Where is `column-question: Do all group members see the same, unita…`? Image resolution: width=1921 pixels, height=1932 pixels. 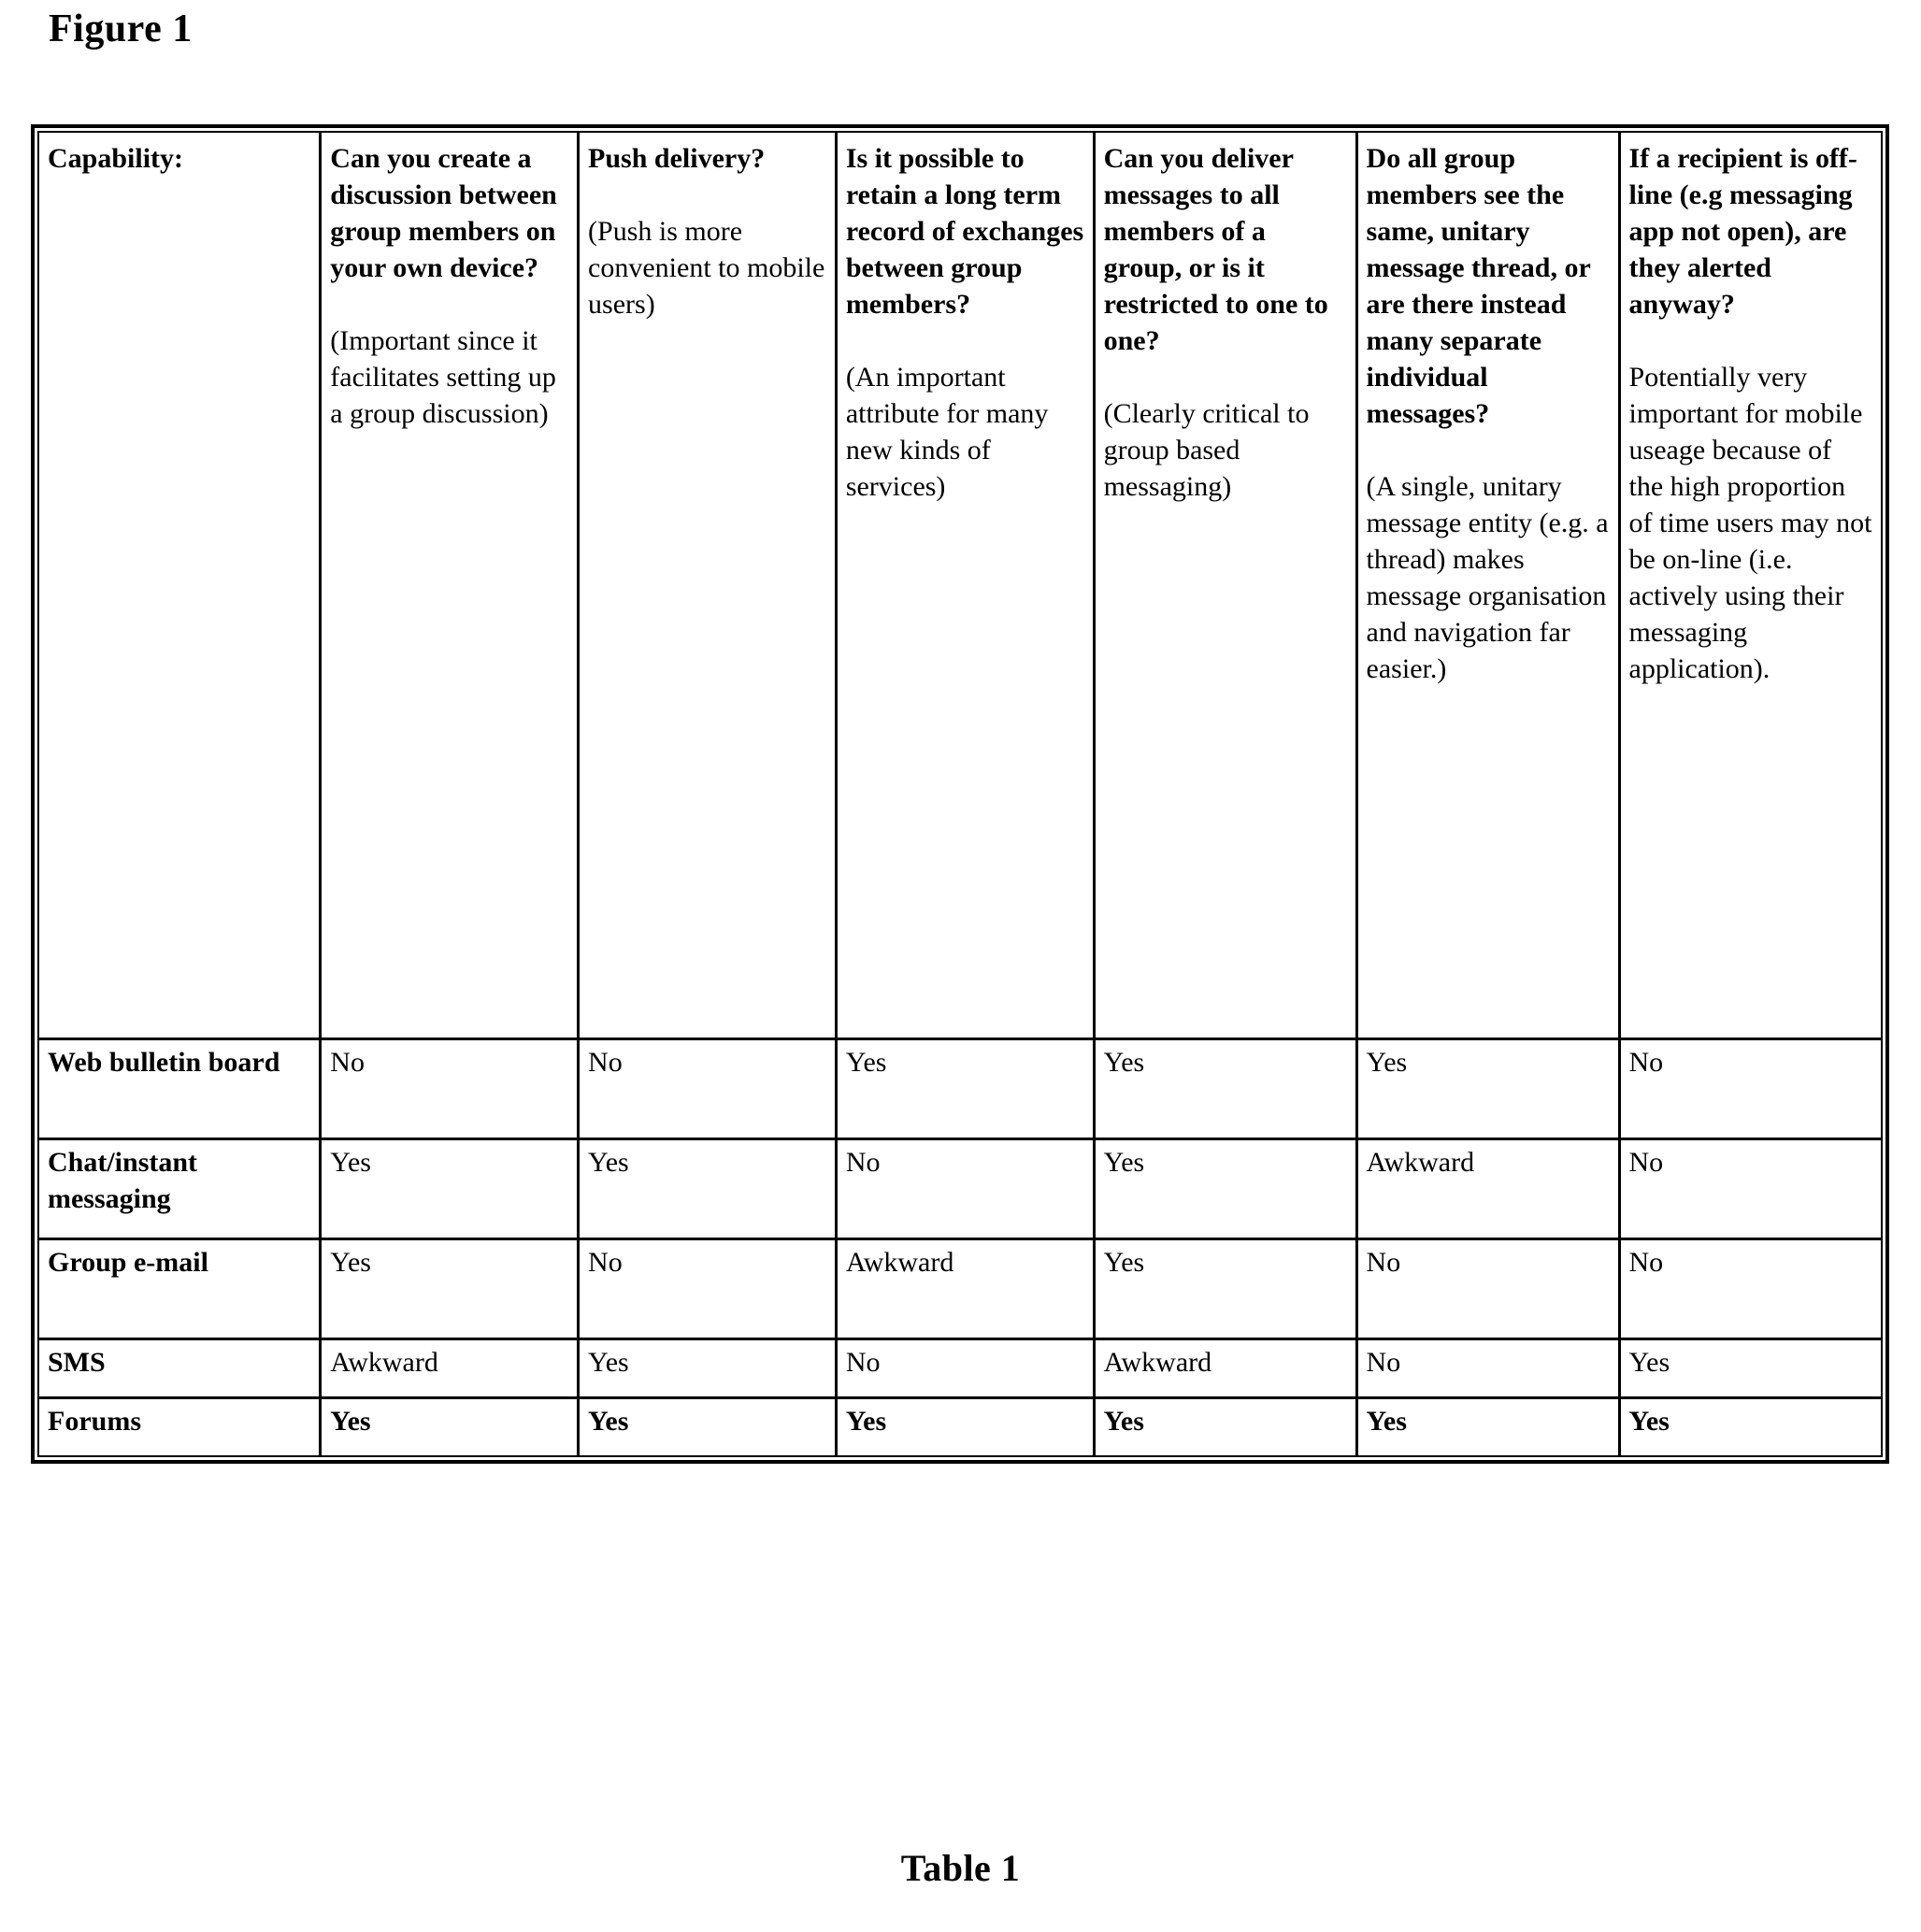 column-question: Do all group members see the same, unita… is located at coordinates (1479, 286).